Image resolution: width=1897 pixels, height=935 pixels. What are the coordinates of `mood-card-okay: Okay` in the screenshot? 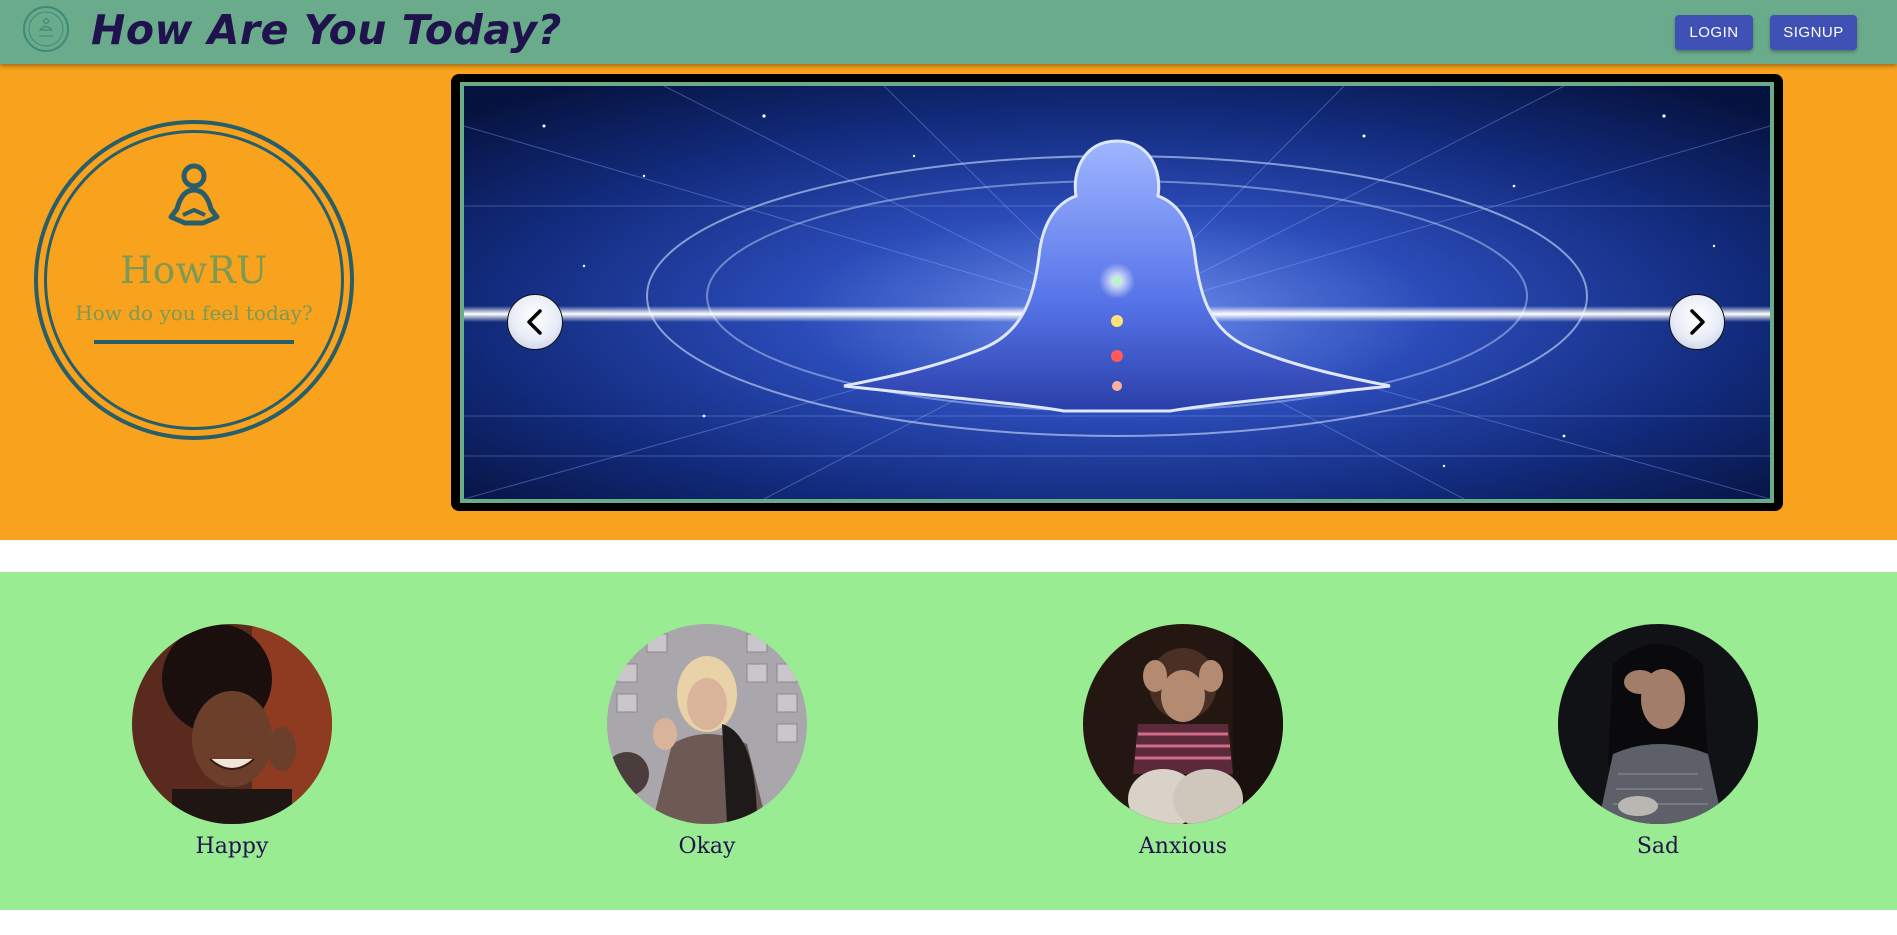 It's located at (707, 741).